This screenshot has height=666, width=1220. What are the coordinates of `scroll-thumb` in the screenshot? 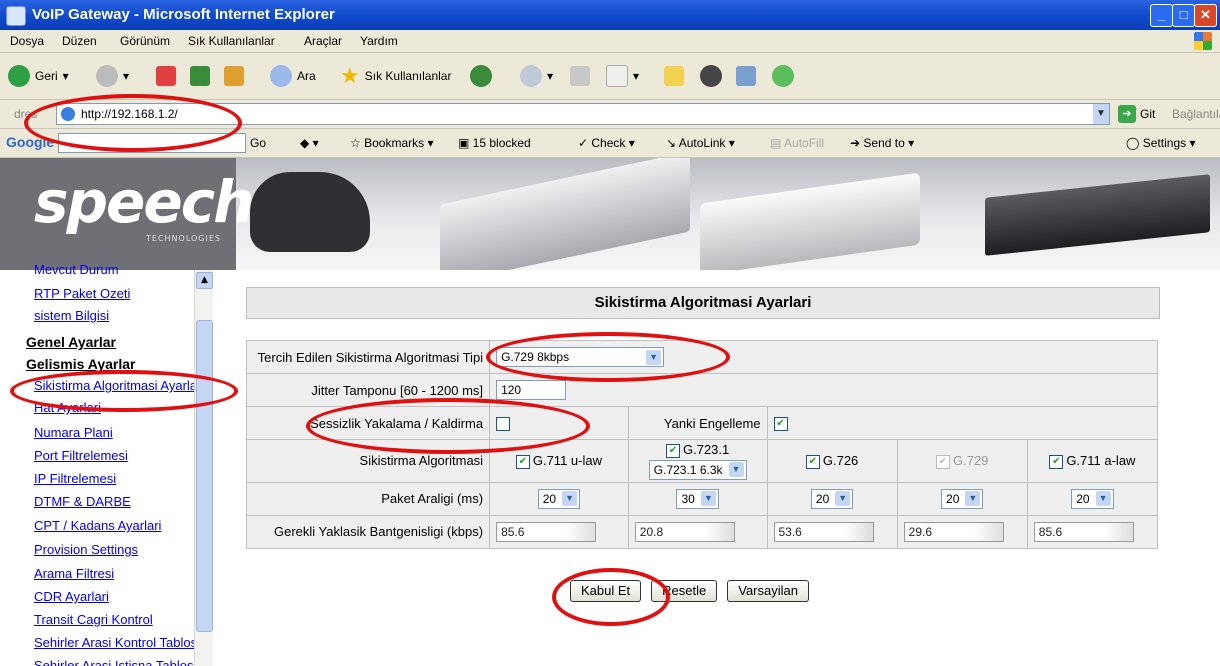 It's located at (204, 476).